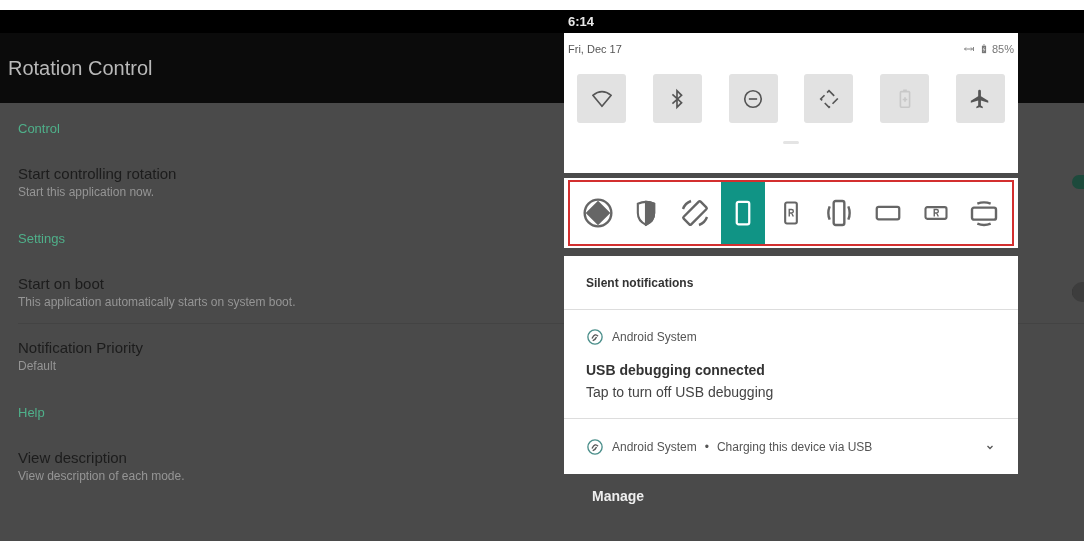 The height and width of the screenshot is (541, 1084). Describe the element at coordinates (640, 282) in the screenshot. I see `notification-section-header: Silent notifications` at that location.